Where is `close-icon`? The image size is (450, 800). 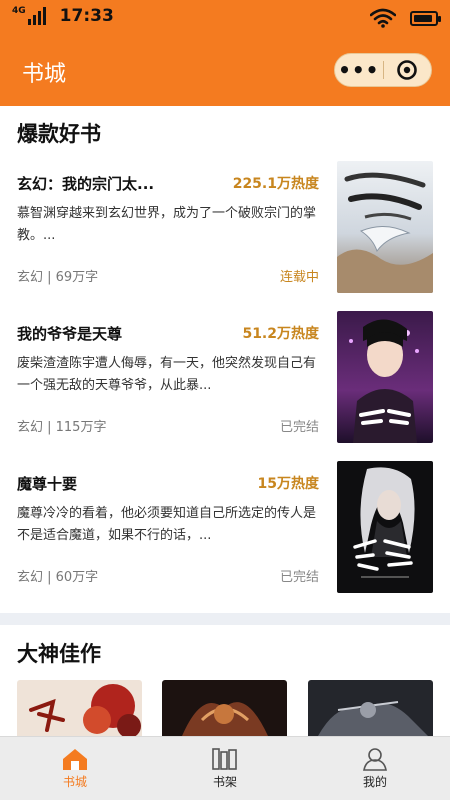 close-icon is located at coordinates (407, 70).